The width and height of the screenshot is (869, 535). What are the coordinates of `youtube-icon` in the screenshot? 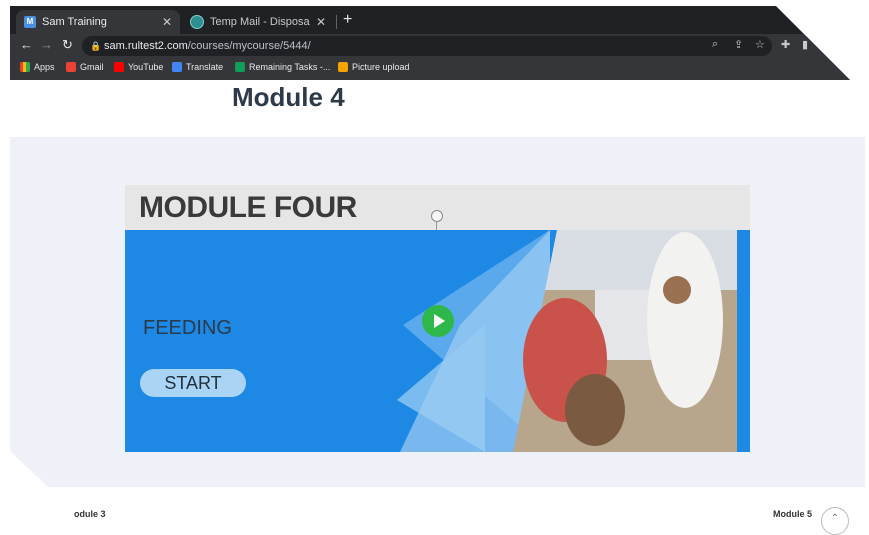 It's located at (119, 67).